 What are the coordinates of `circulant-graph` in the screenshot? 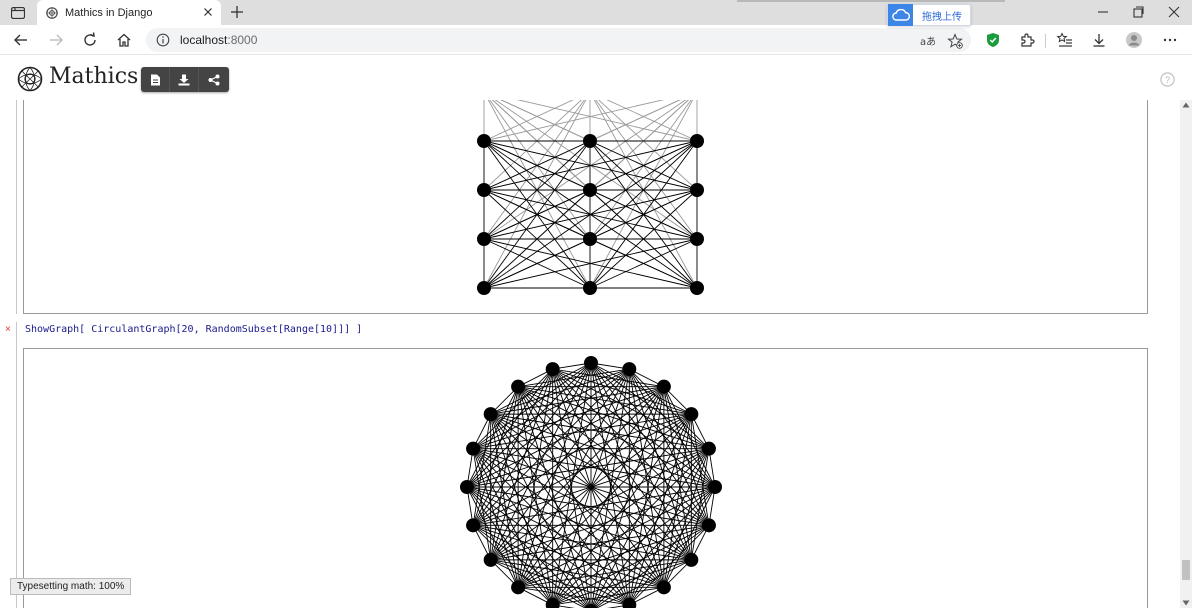 It's located at (591, 482).